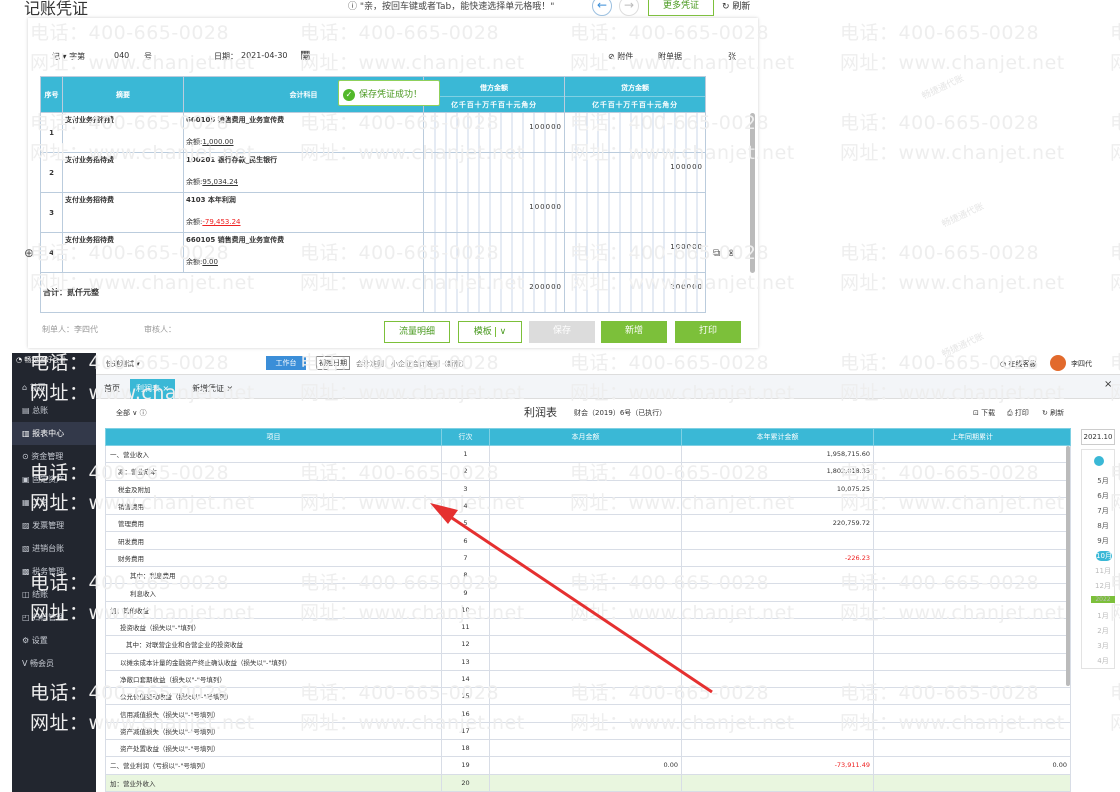  Describe the element at coordinates (571, 598) in the screenshot. I see `annotation-arrow` at that location.